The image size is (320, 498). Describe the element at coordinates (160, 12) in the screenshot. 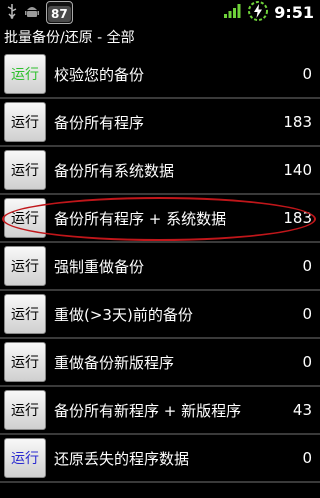

I see `status-bar: 87 9:51` at that location.